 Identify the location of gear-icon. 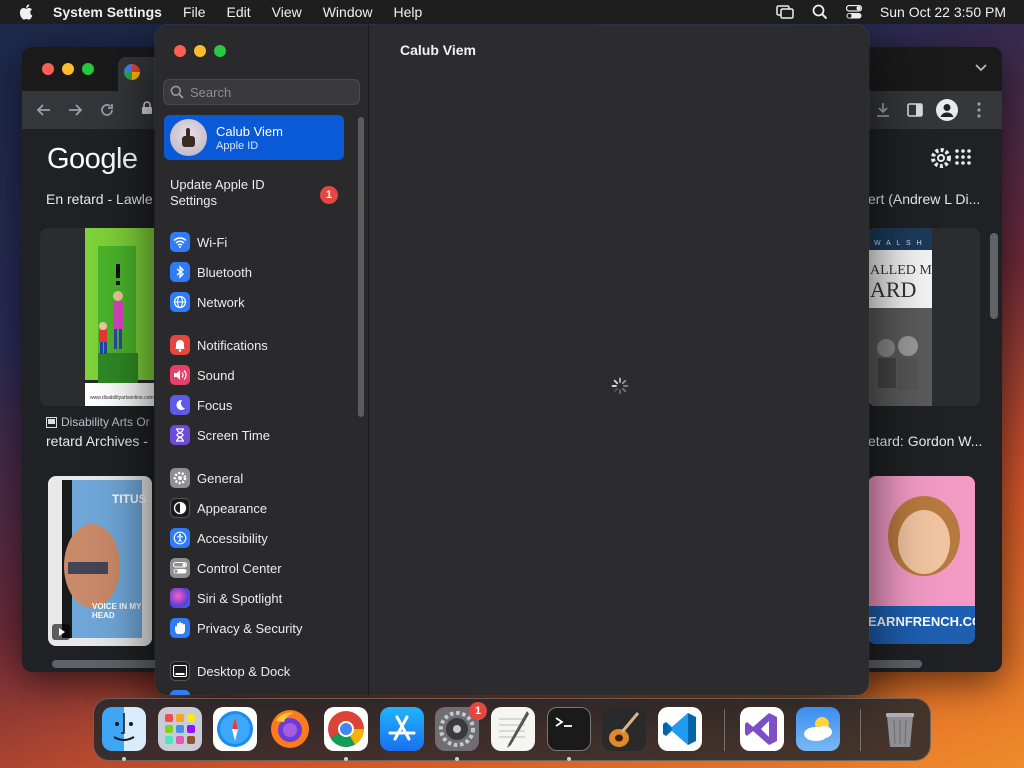
(180, 478).